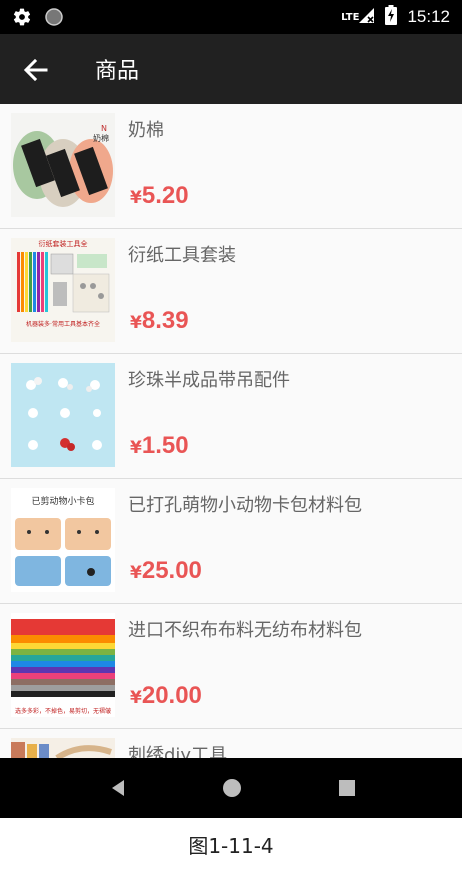 This screenshot has width=466, height=873. I want to click on price-value: 1.50, so click(165, 445).